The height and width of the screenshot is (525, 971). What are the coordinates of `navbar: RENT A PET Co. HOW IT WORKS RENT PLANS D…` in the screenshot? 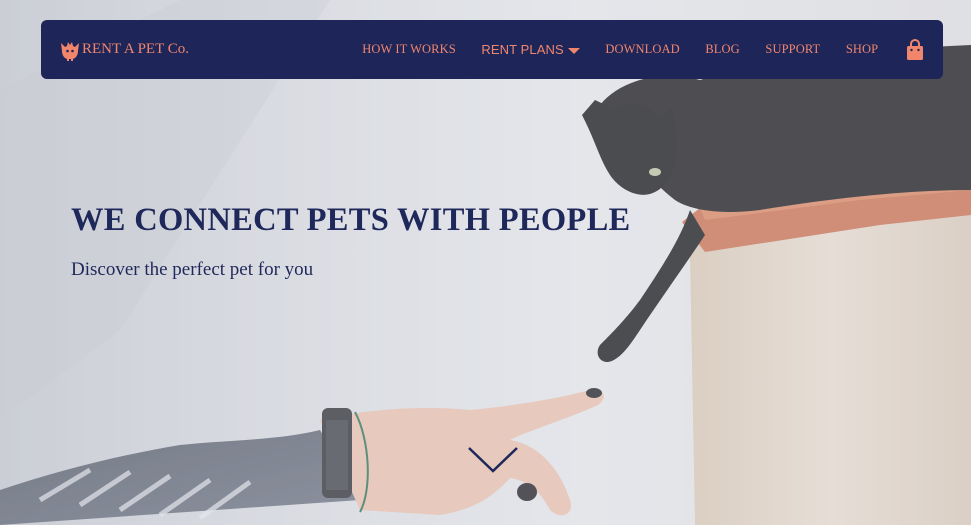 It's located at (492, 49).